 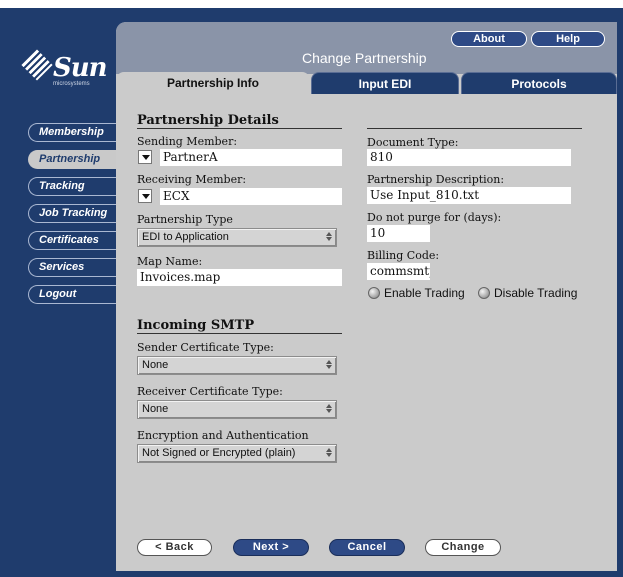 What do you see at coordinates (398, 271) in the screenshot?
I see `billing-code-input: commsmtp` at bounding box center [398, 271].